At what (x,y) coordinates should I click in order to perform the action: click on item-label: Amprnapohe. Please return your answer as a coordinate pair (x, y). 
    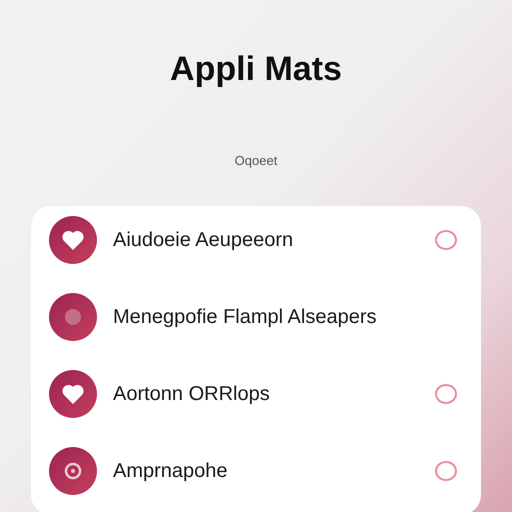
    Looking at the image, I should click on (171, 471).